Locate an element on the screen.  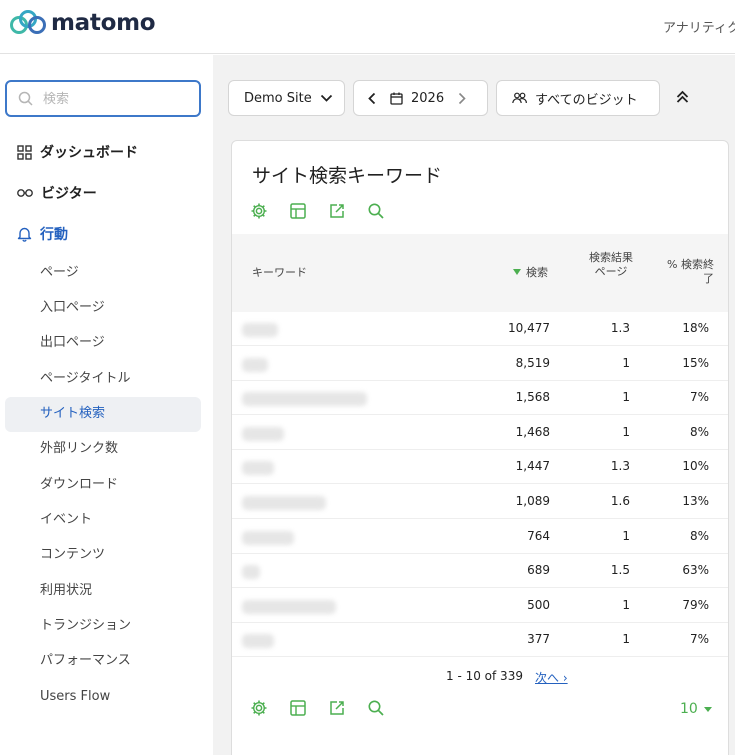
searches-cell: 1,447 is located at coordinates (532, 466).